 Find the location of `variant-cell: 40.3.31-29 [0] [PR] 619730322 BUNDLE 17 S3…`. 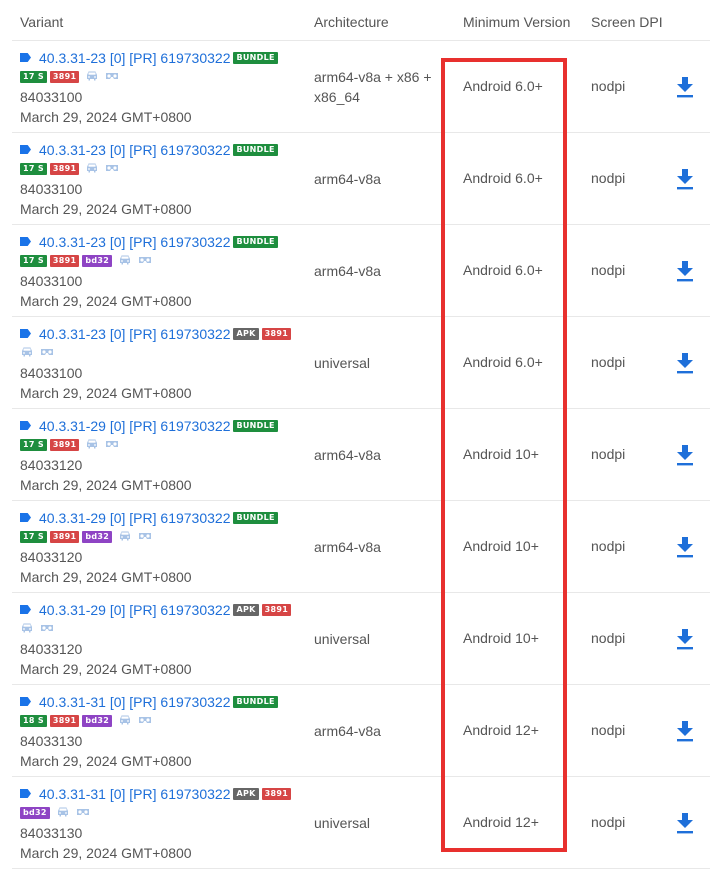

variant-cell: 40.3.31-29 [0] [PR] 619730322 BUNDLE 17 S3… is located at coordinates (162, 547).